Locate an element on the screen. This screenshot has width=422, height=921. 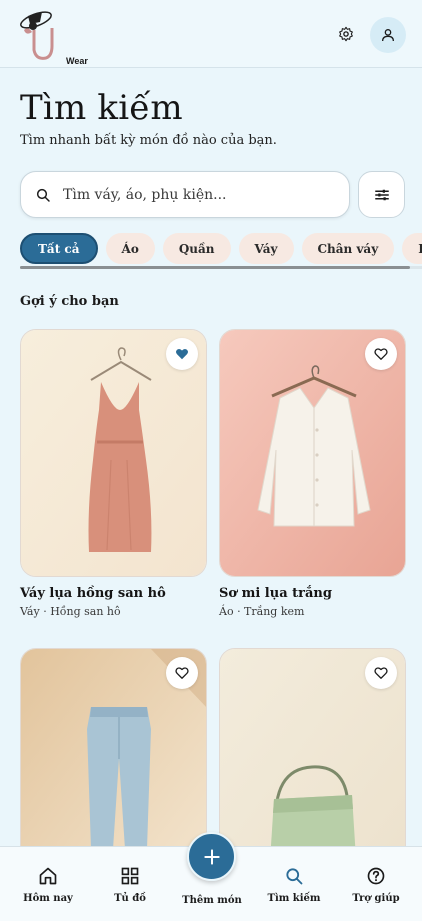
add-item-button is located at coordinates (211, 856).